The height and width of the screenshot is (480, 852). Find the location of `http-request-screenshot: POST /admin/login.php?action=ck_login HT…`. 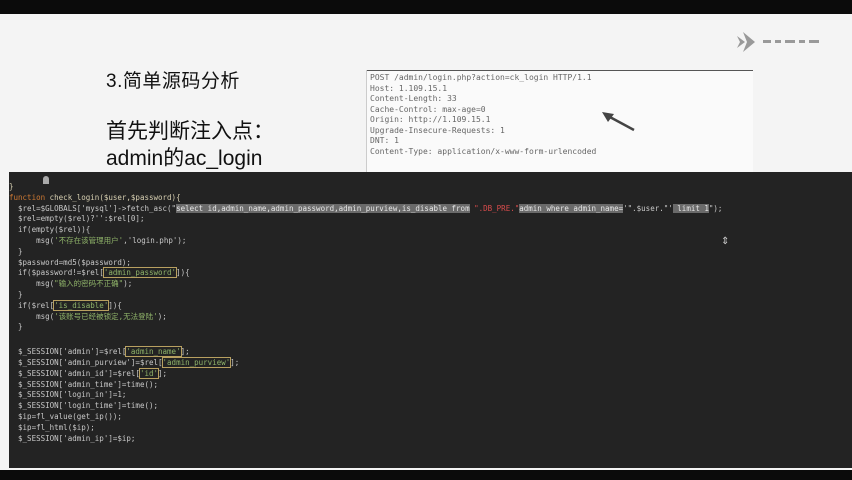

http-request-screenshot: POST /admin/login.php?action=ck_login HT… is located at coordinates (559, 127).